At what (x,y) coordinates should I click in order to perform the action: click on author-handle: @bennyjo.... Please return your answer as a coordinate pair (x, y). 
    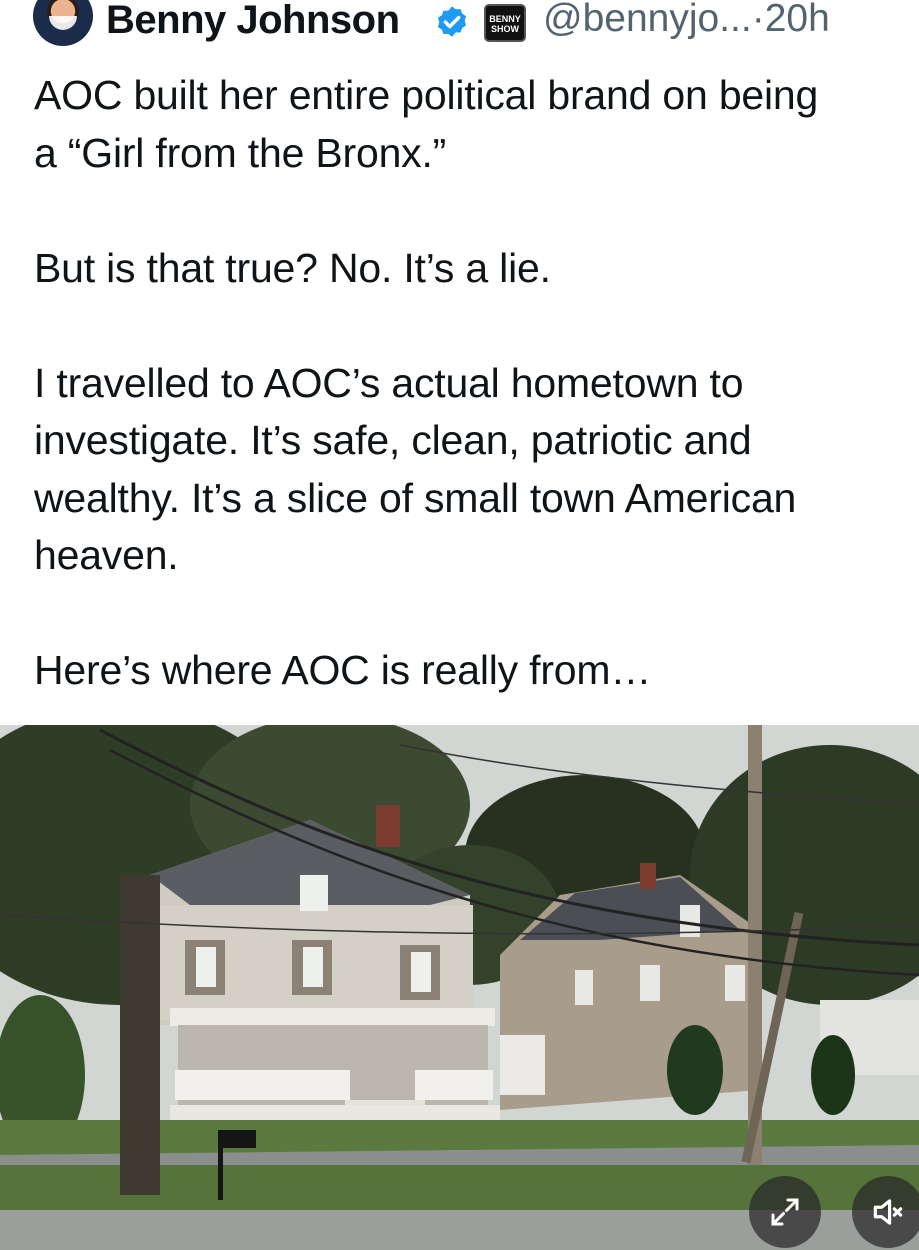
    Looking at the image, I should click on (647, 20).